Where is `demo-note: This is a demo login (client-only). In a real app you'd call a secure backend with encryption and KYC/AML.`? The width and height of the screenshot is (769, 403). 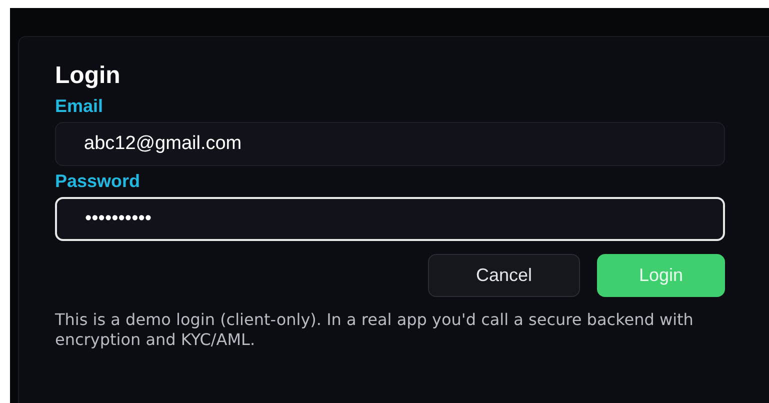
demo-note: This is a demo login (client-only). In a real app you'd call a secure backend with encryption and KYC/AML. is located at coordinates (374, 330).